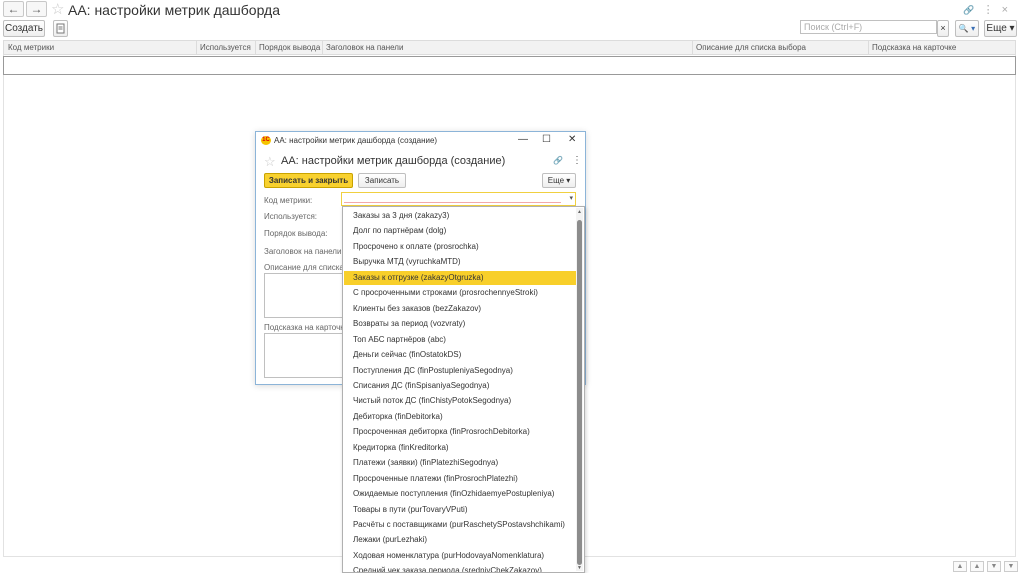 The width and height of the screenshot is (1024, 573). Describe the element at coordinates (1009, 10) in the screenshot. I see `close-icon: ×` at that location.